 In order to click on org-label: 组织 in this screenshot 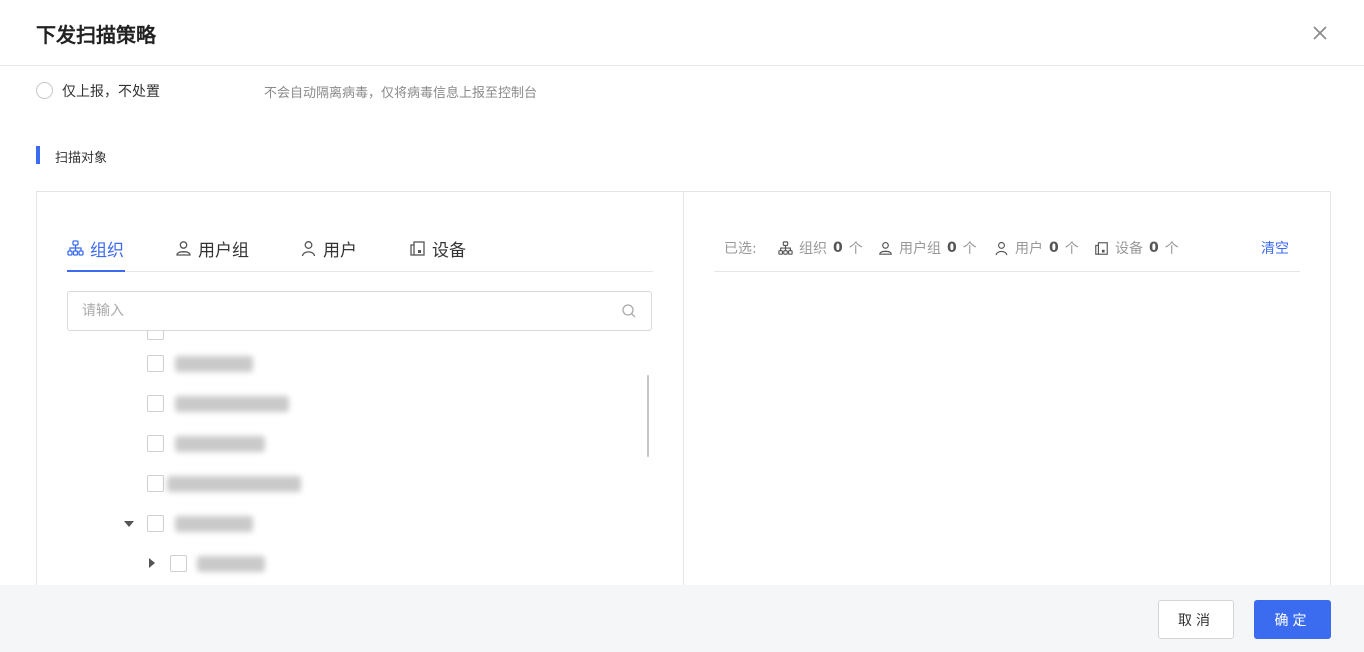, I will do `click(813, 249)`.